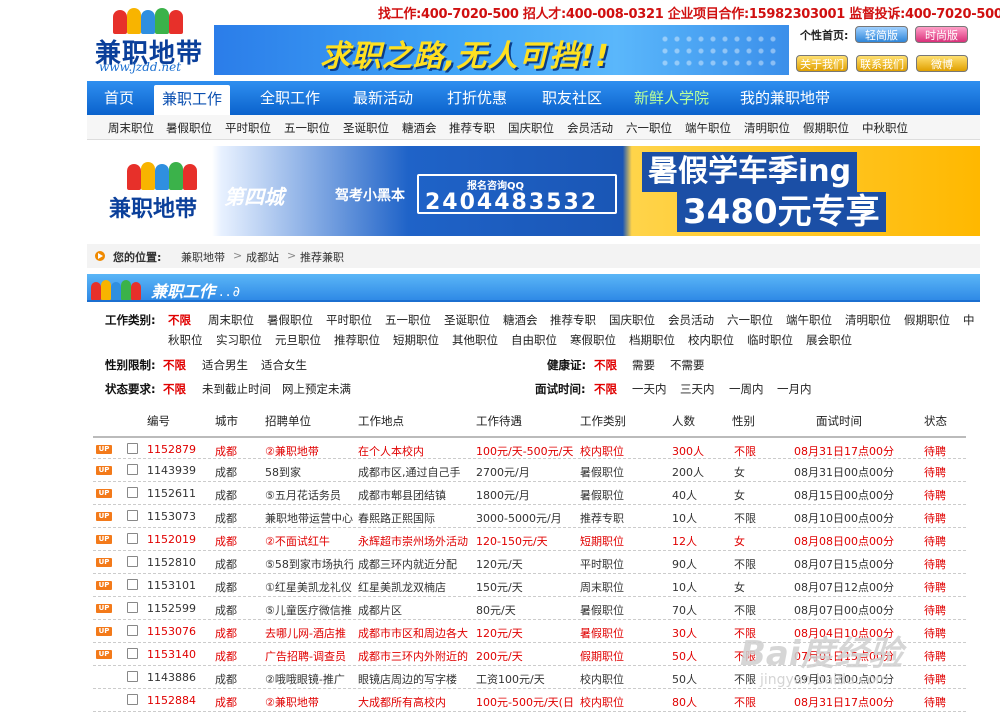 The width and height of the screenshot is (1000, 720). Describe the element at coordinates (419, 128) in the screenshot. I see `subnav-item: 糖酒会` at that location.